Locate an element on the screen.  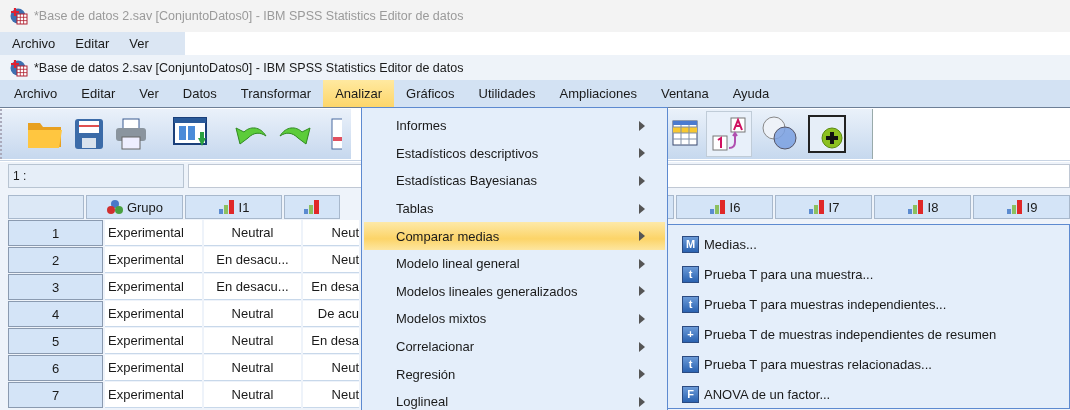
table-cell: De acu is located at coordinates (331, 314).